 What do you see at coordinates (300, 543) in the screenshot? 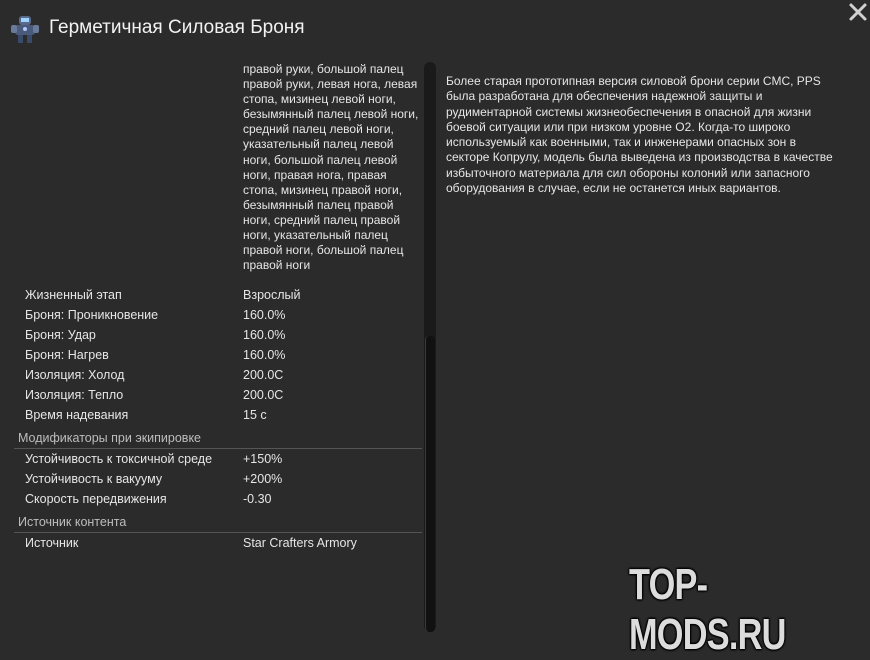
I see `stat-value: Star Crafters Armory` at bounding box center [300, 543].